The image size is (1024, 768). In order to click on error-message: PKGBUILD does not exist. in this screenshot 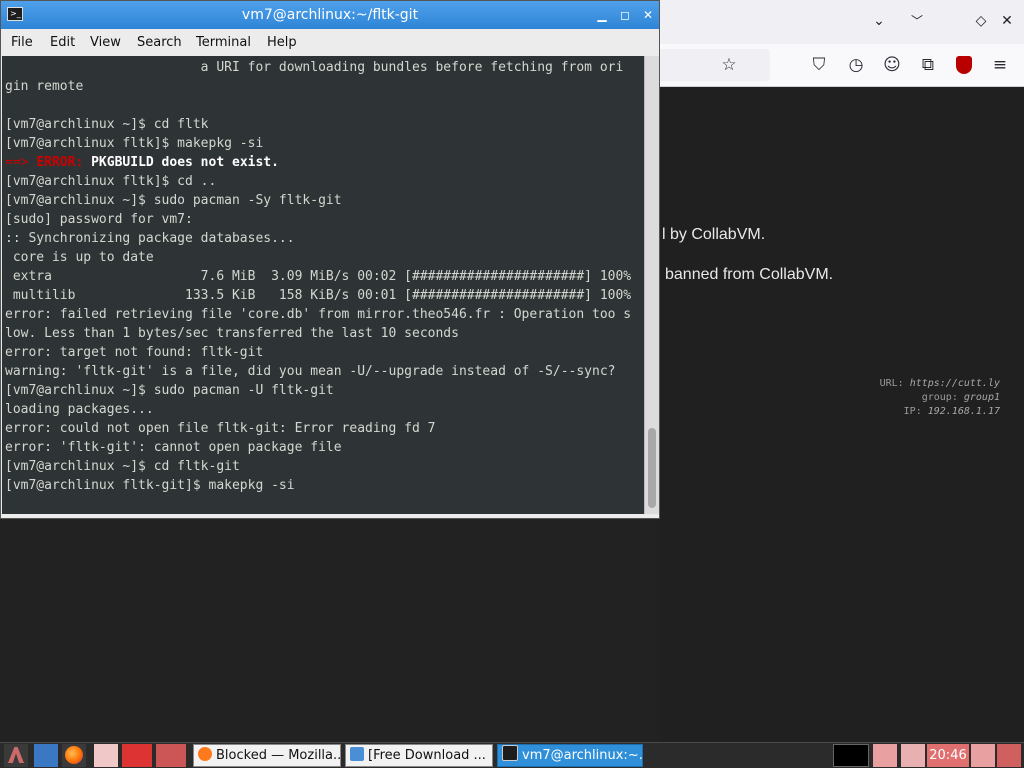, I will do `click(181, 162)`.